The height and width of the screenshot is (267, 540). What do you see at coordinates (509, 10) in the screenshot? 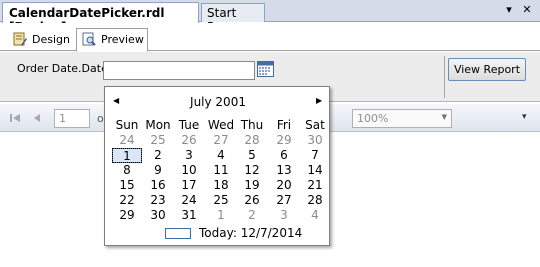
I see `tab-dropdown-icon: ▾` at bounding box center [509, 10].